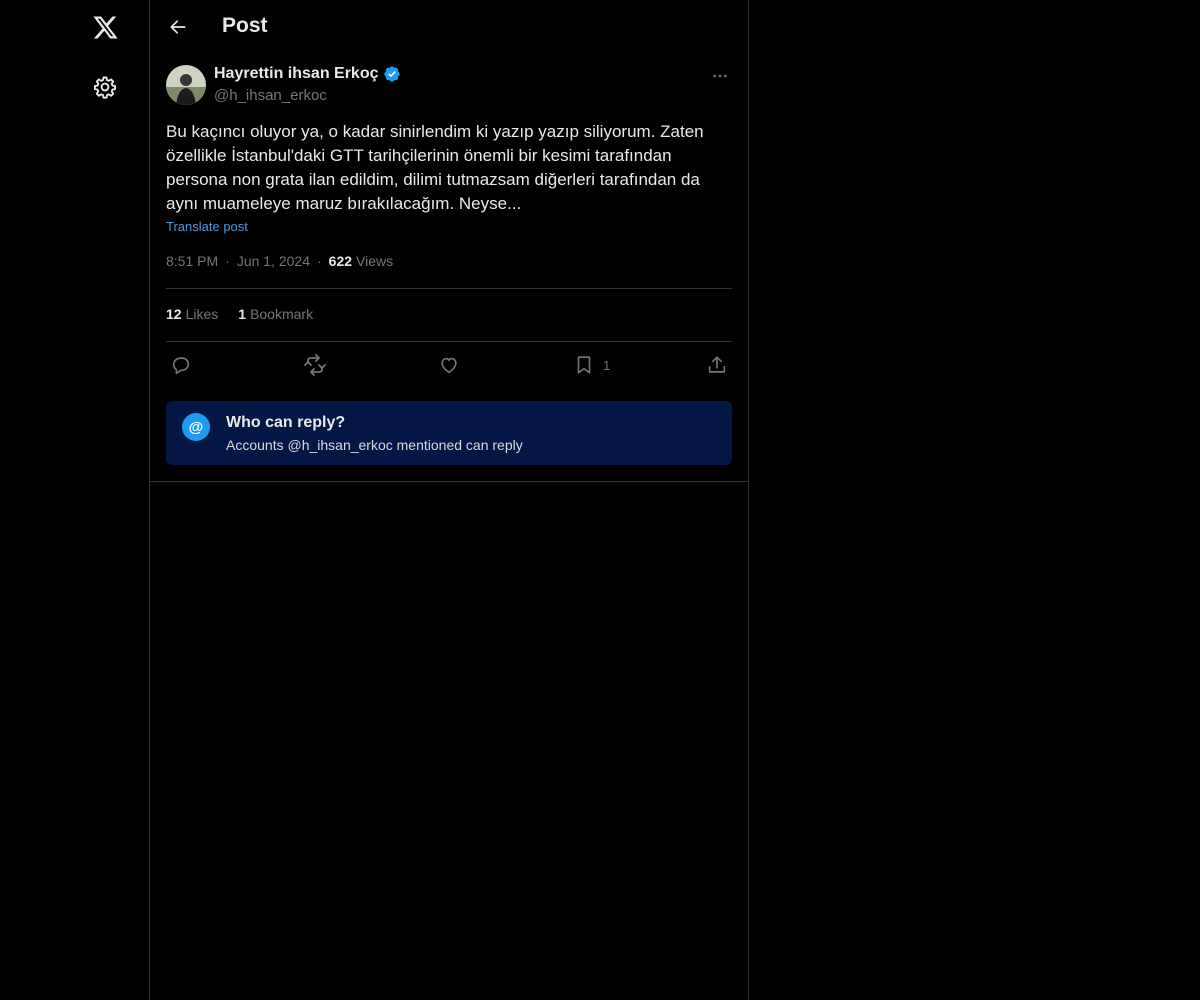 Image resolution: width=1200 pixels, height=1000 pixels. I want to click on bookmarks-label: Bookmark, so click(282, 314).